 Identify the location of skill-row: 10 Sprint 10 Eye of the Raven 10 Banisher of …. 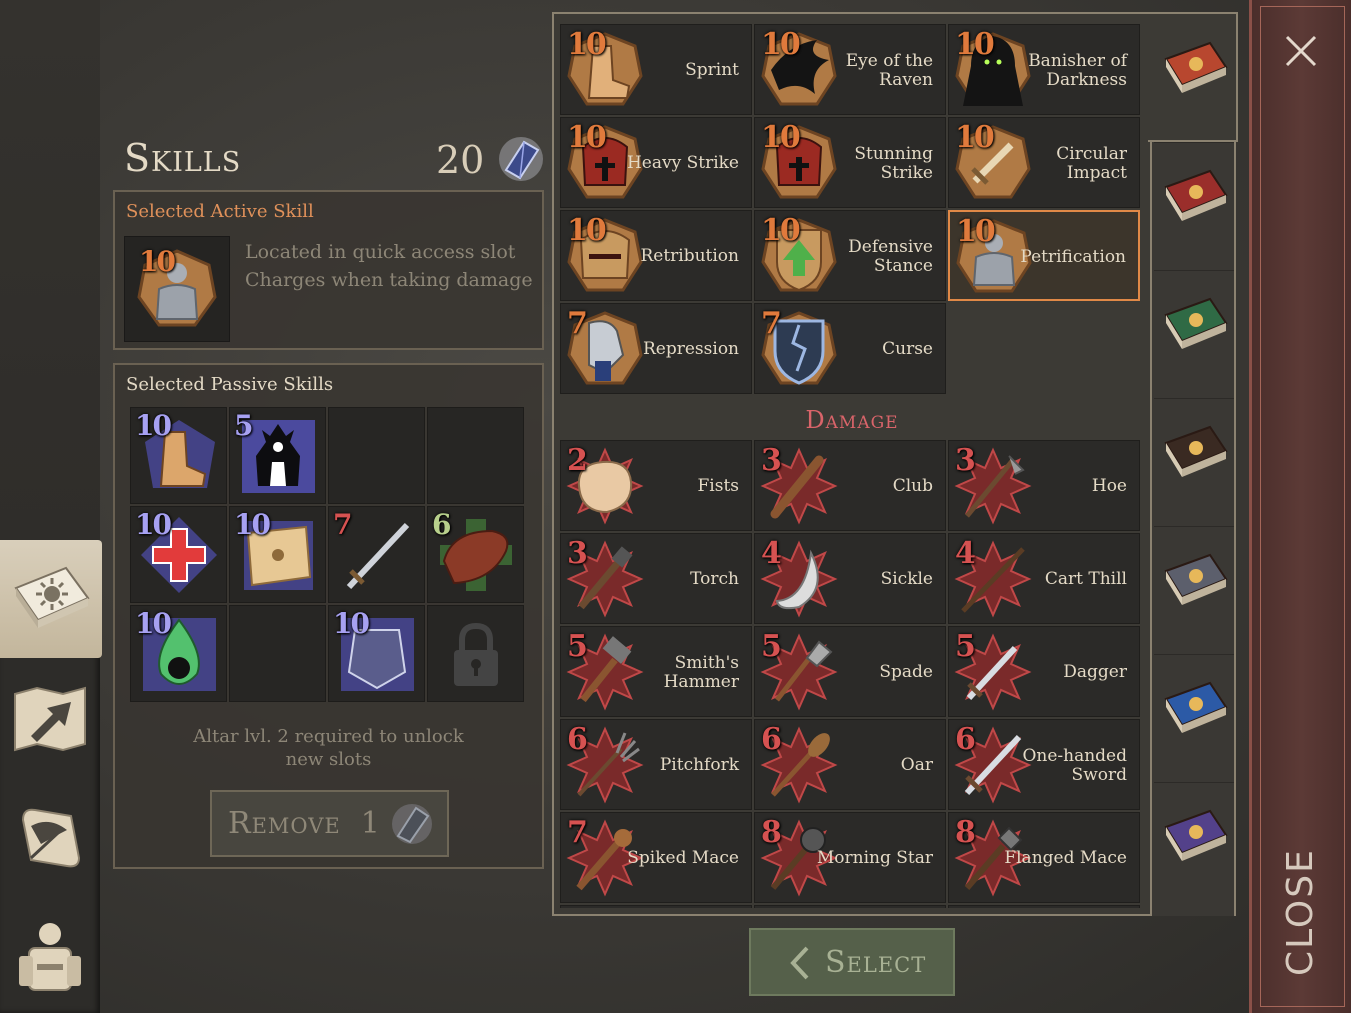
(850, 69).